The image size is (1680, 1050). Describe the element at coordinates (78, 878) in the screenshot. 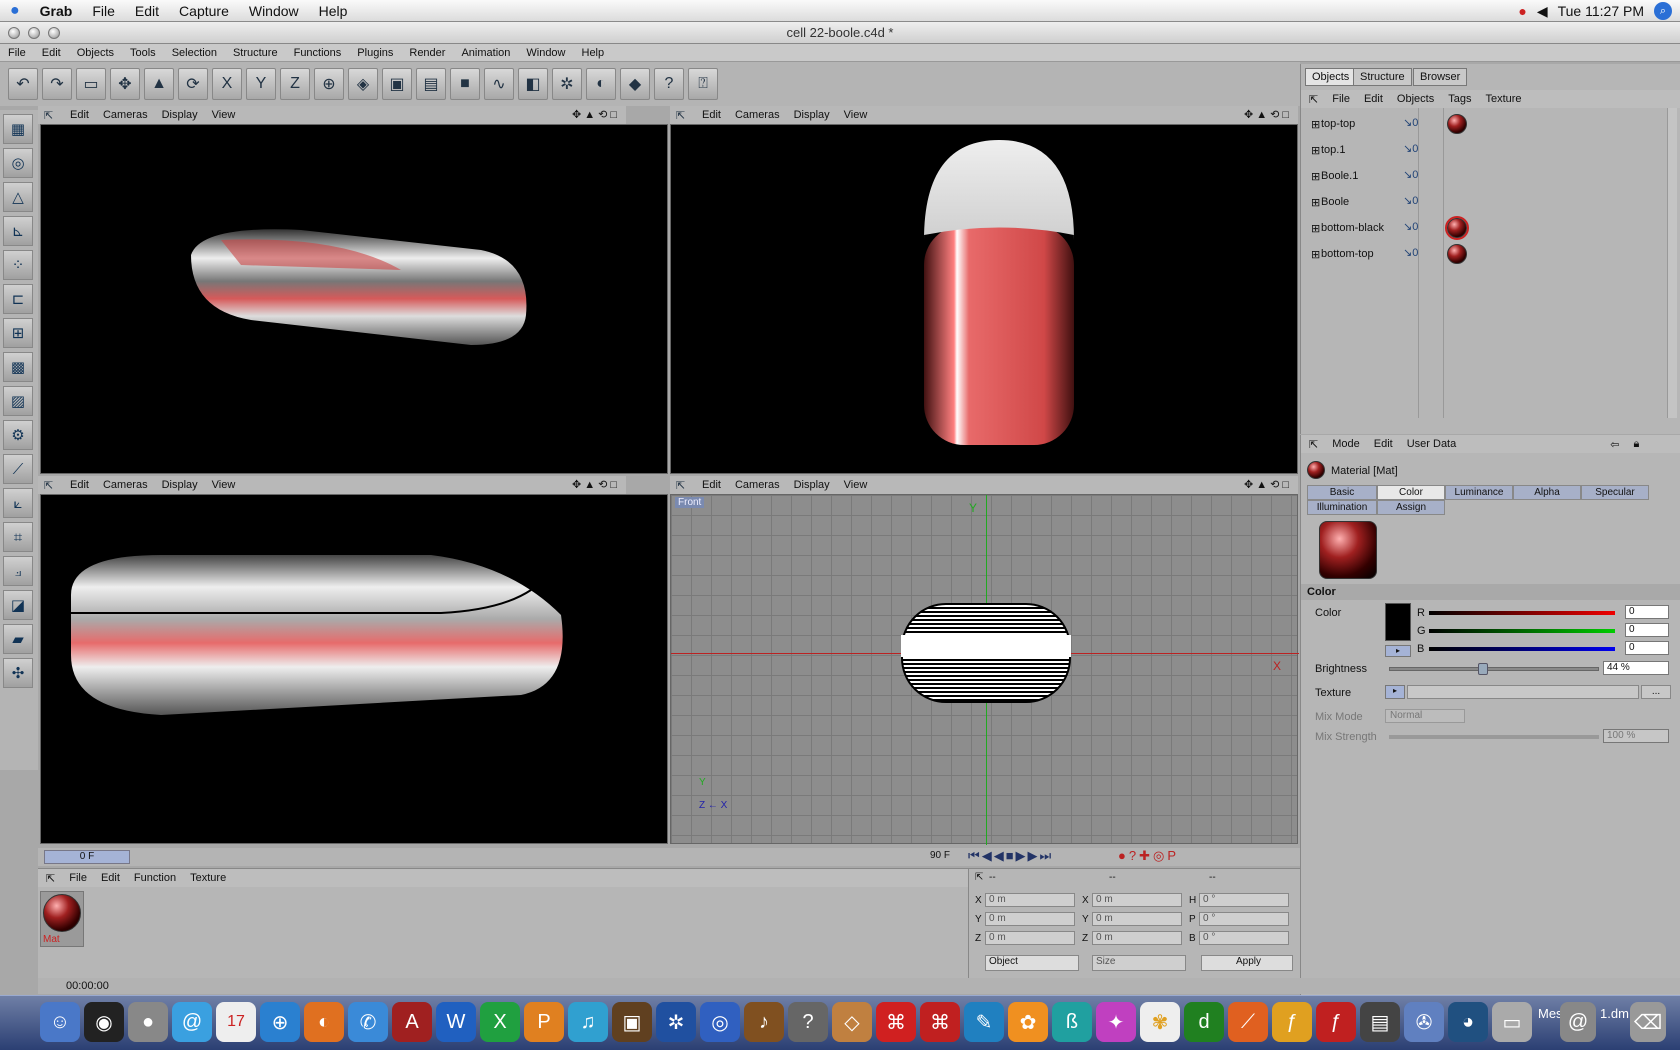

I see `material-menu-file: File` at that location.